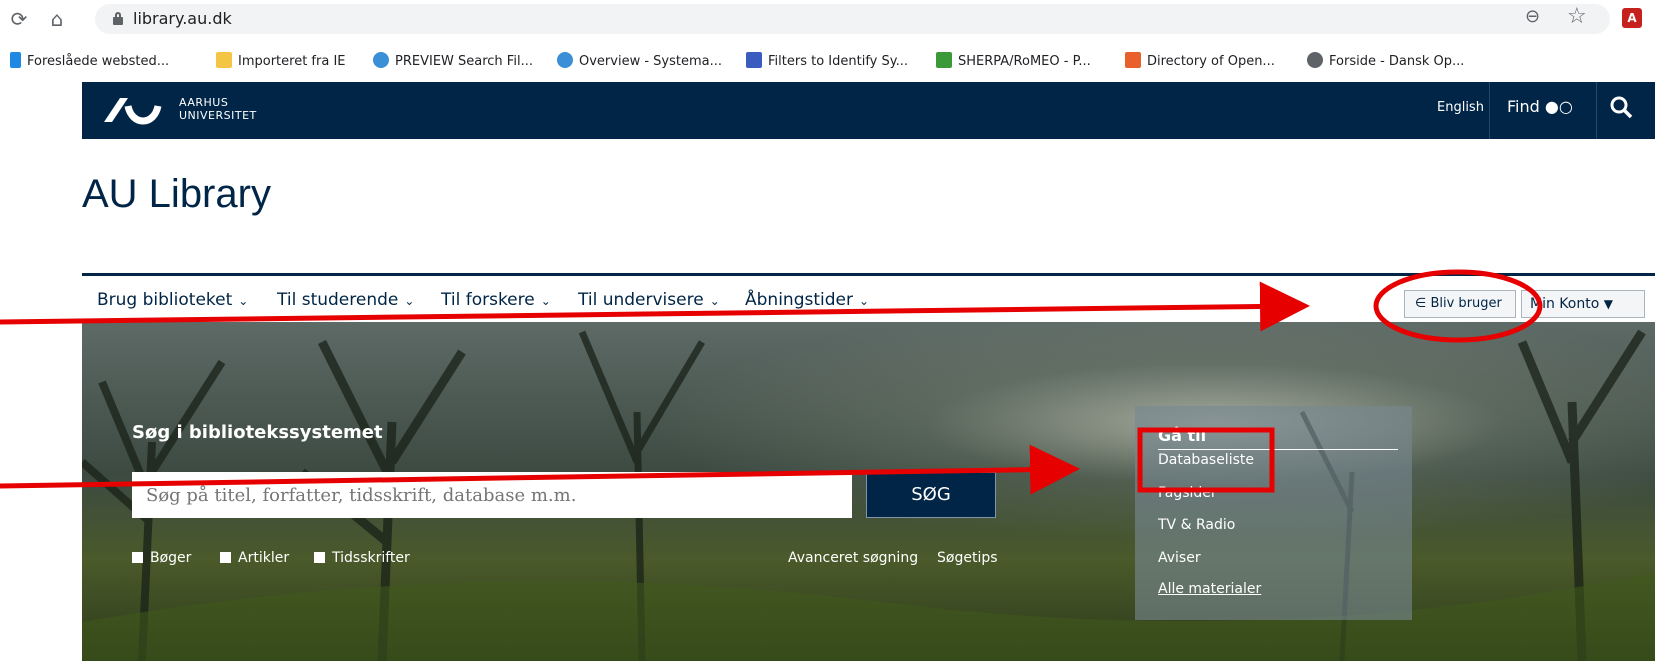  Describe the element at coordinates (1621, 107) in the screenshot. I see `search-icon` at that location.